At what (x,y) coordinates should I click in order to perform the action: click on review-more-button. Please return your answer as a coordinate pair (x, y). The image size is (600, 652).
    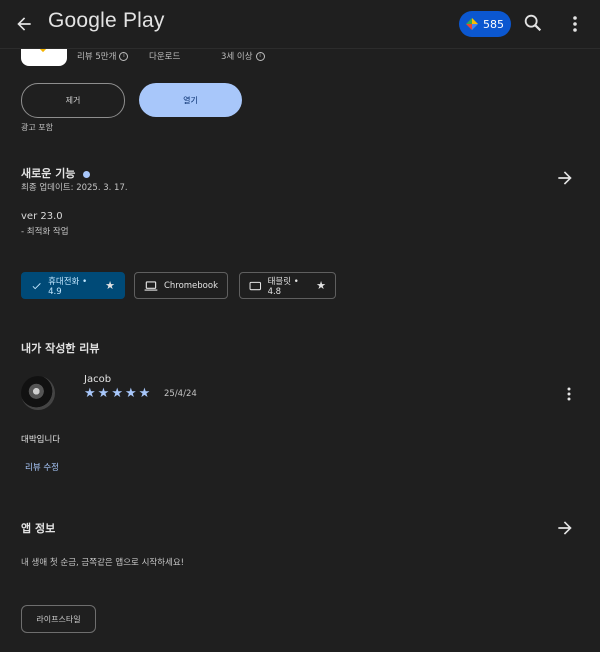
    Looking at the image, I should click on (569, 394).